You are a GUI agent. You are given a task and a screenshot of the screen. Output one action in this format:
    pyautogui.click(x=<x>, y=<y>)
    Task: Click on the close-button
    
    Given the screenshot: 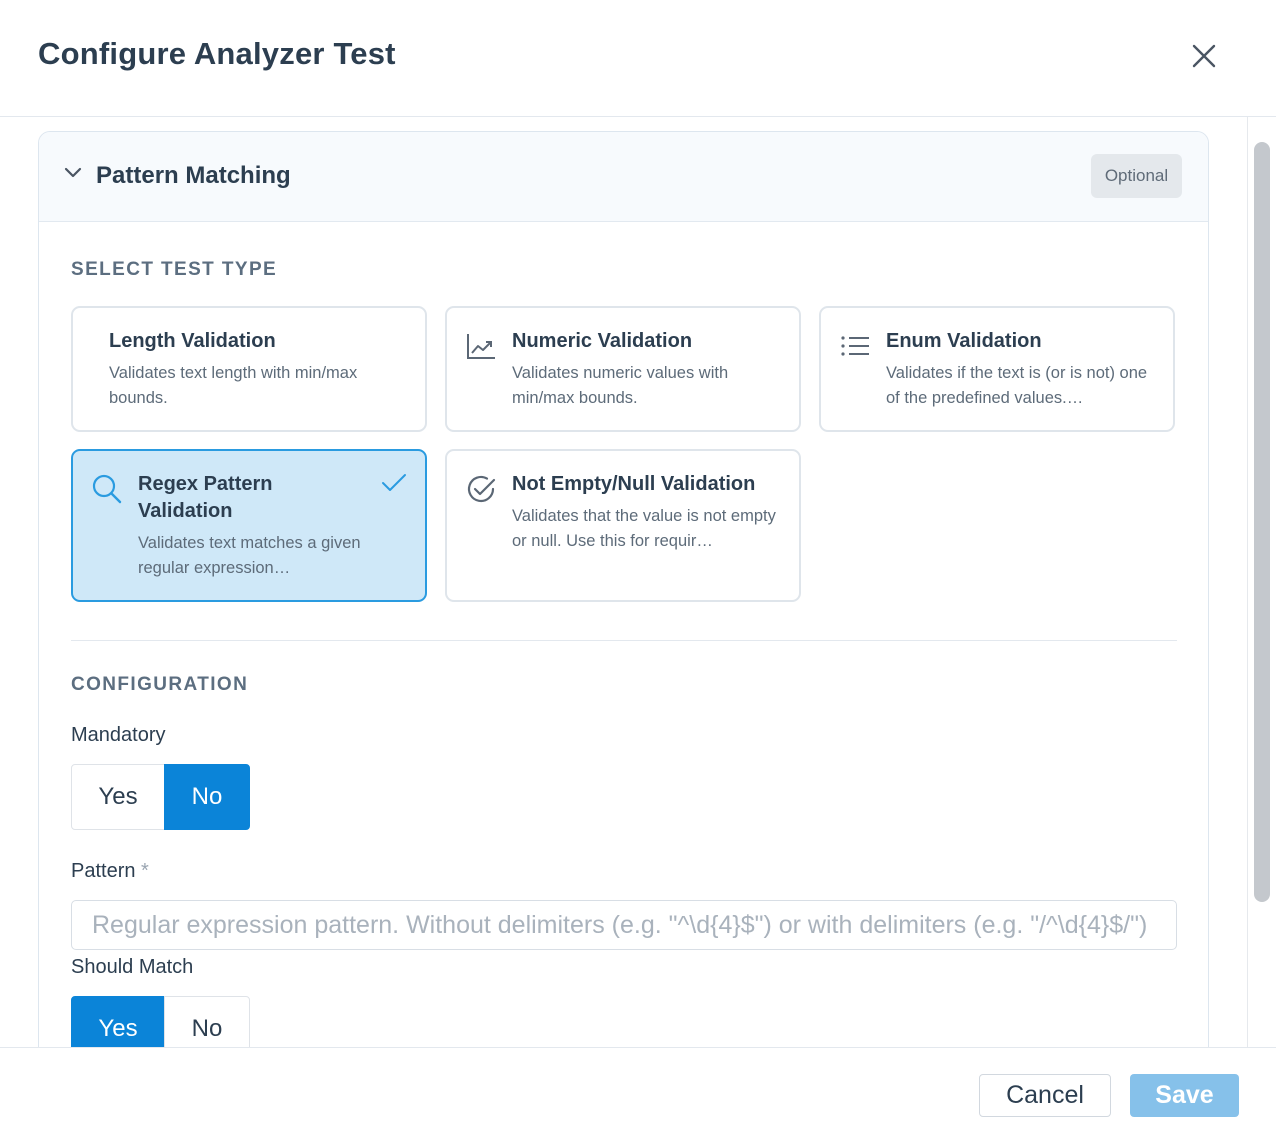 What is the action you would take?
    pyautogui.click(x=1204, y=56)
    